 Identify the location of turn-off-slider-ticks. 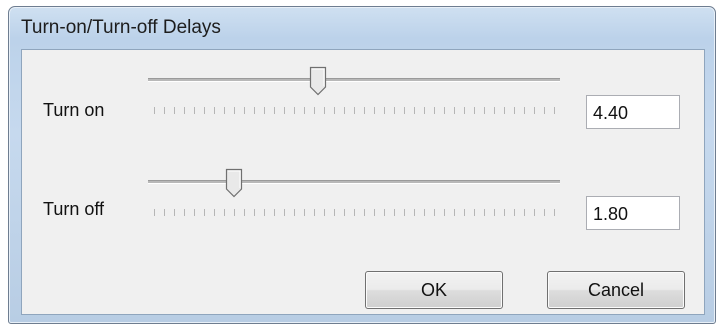
(354, 212).